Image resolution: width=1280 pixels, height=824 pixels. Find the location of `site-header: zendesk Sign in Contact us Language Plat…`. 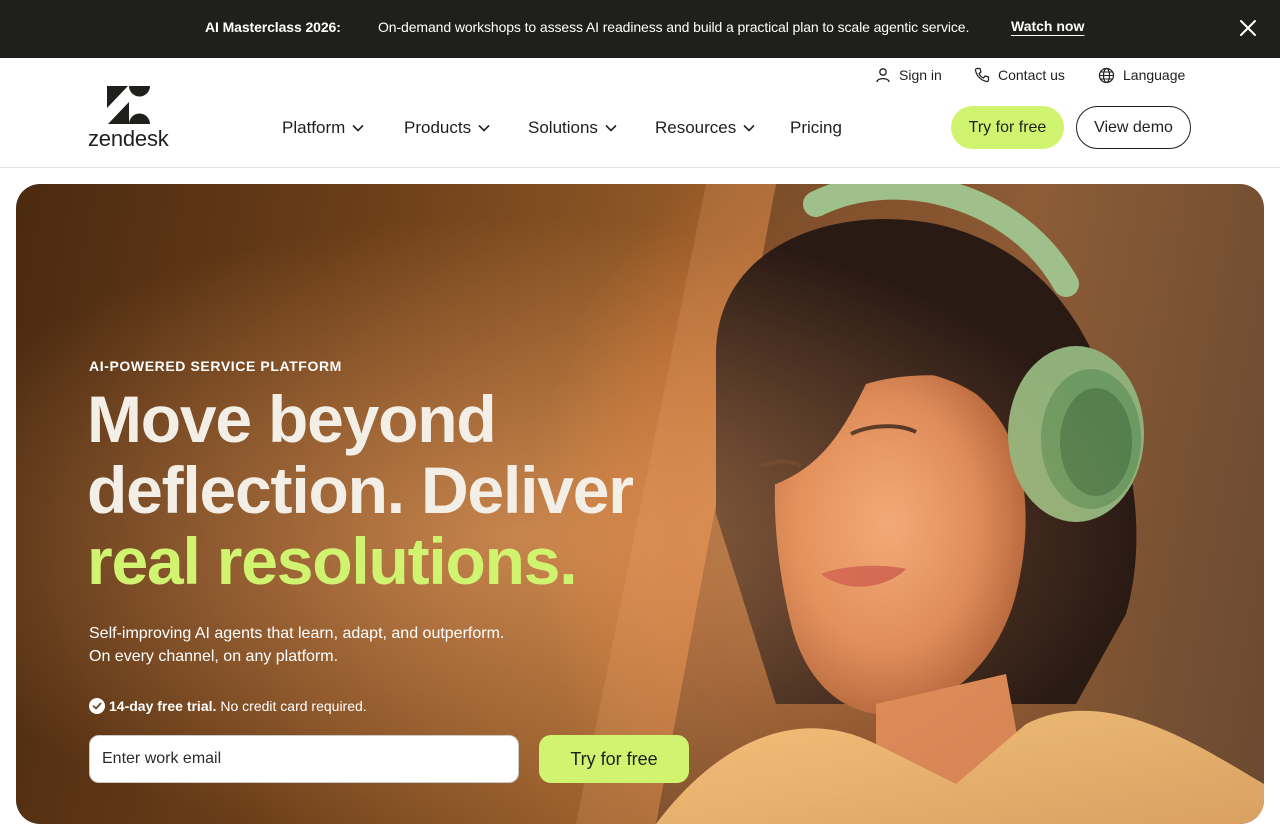

site-header: zendesk Sign in Contact us Language Plat… is located at coordinates (640, 113).